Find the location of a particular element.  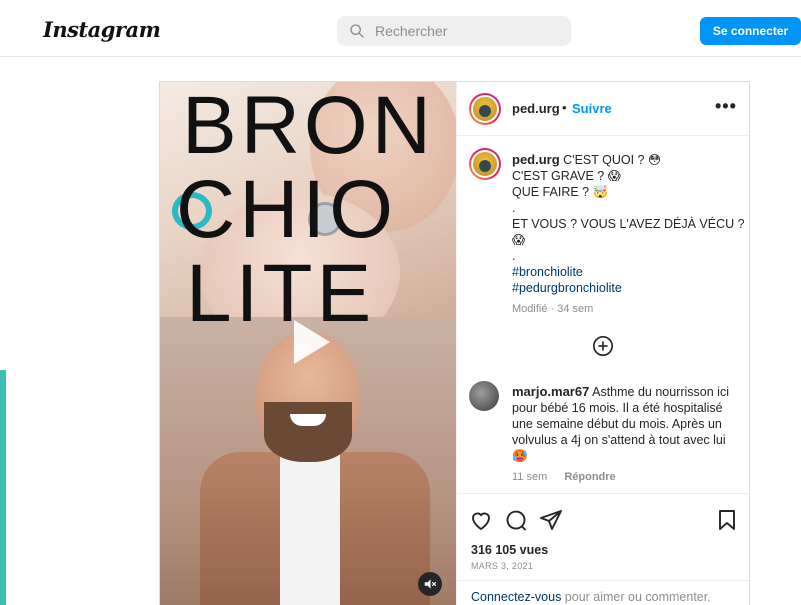

video-title-line: BRON is located at coordinates (308, 126).